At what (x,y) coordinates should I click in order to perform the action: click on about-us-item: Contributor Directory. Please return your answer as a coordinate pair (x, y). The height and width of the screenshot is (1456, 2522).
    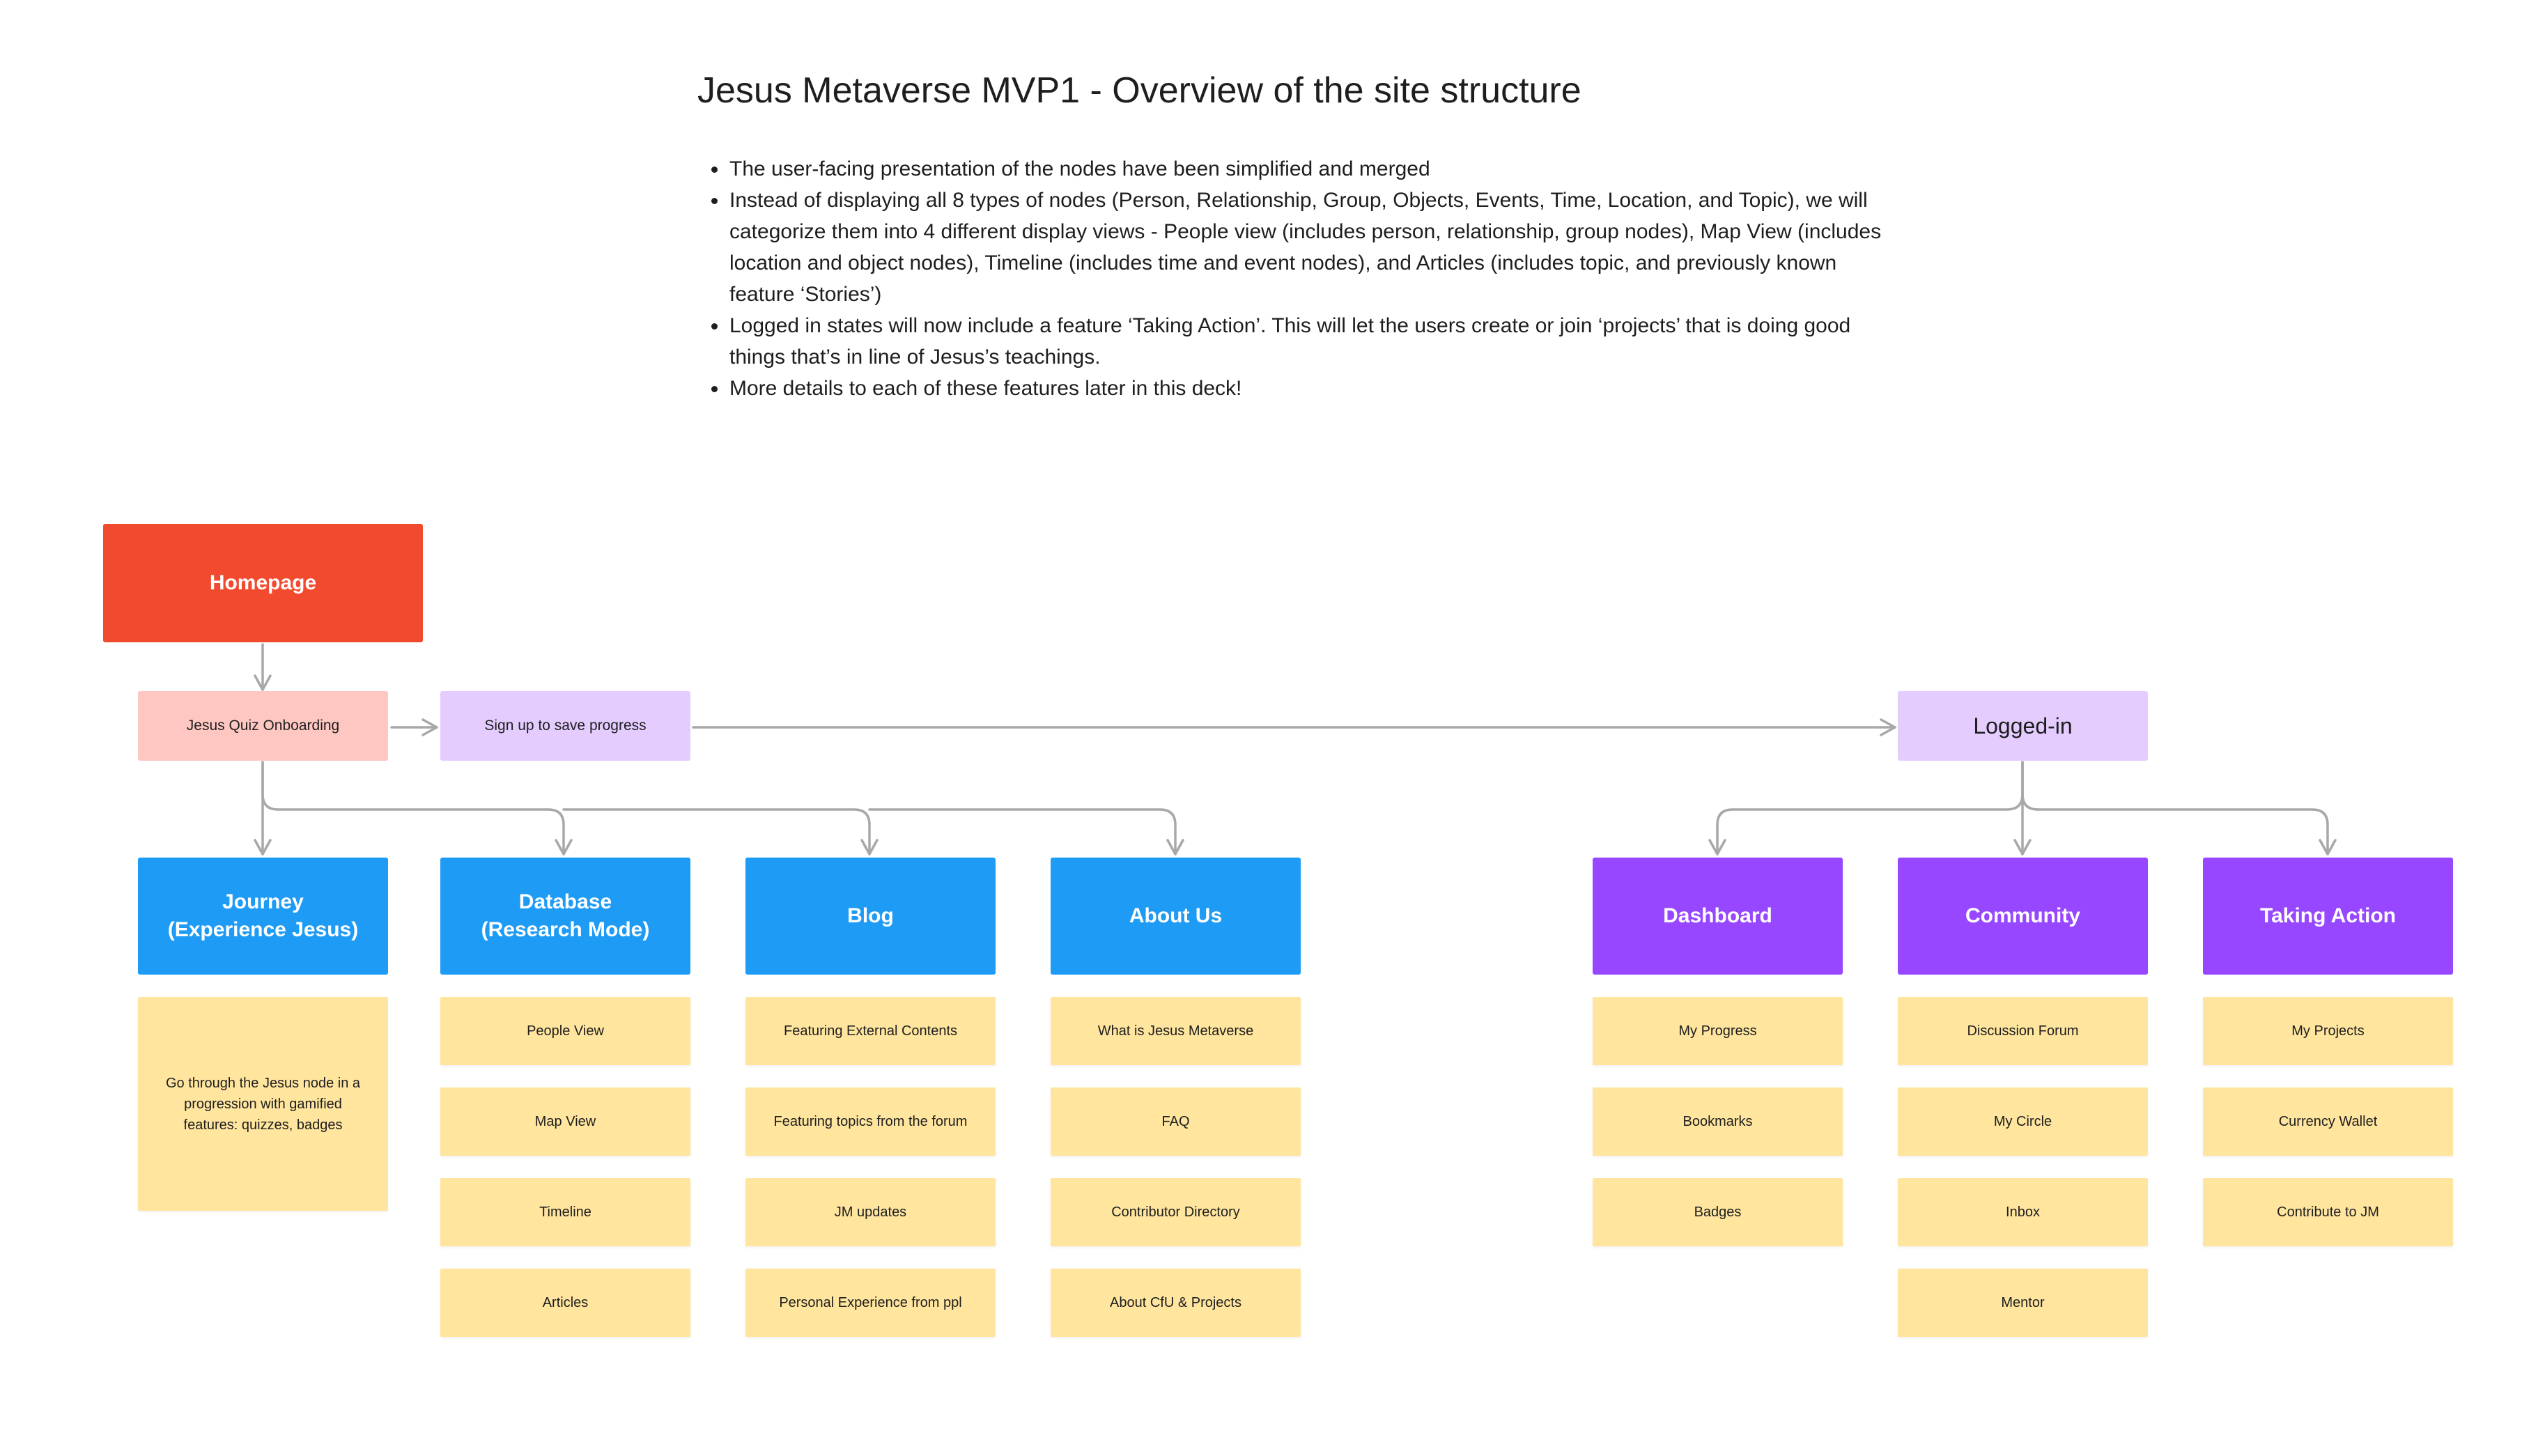
    Looking at the image, I should click on (1176, 1212).